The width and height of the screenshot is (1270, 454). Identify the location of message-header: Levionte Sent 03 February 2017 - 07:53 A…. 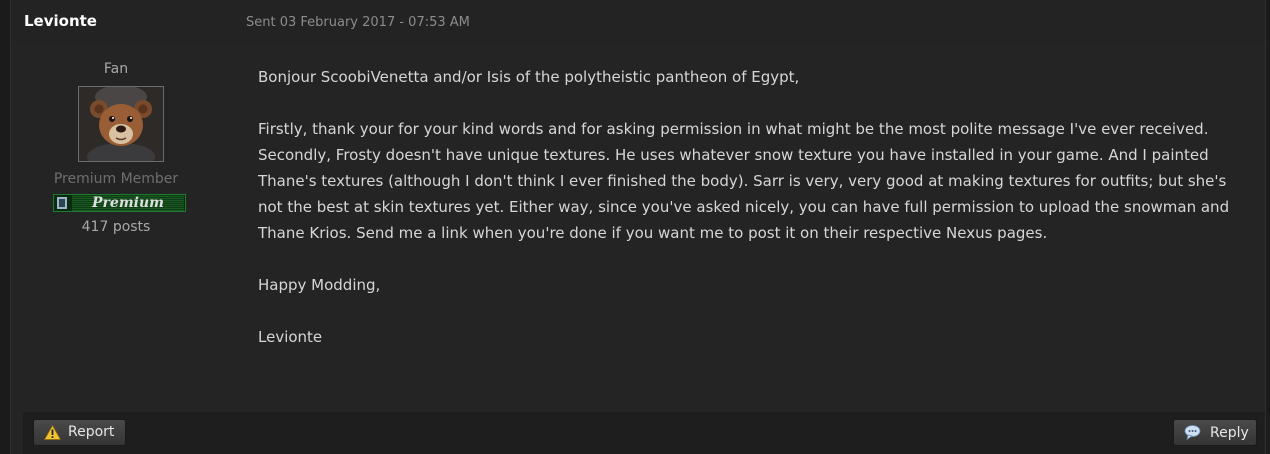
(638, 22).